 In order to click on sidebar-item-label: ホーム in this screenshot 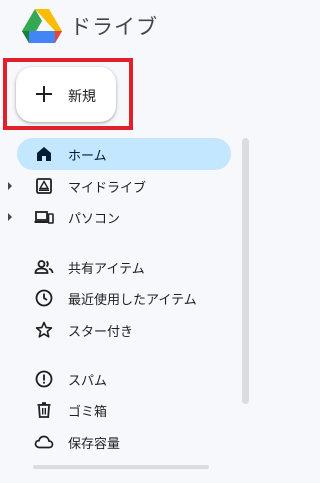, I will do `click(87, 156)`.